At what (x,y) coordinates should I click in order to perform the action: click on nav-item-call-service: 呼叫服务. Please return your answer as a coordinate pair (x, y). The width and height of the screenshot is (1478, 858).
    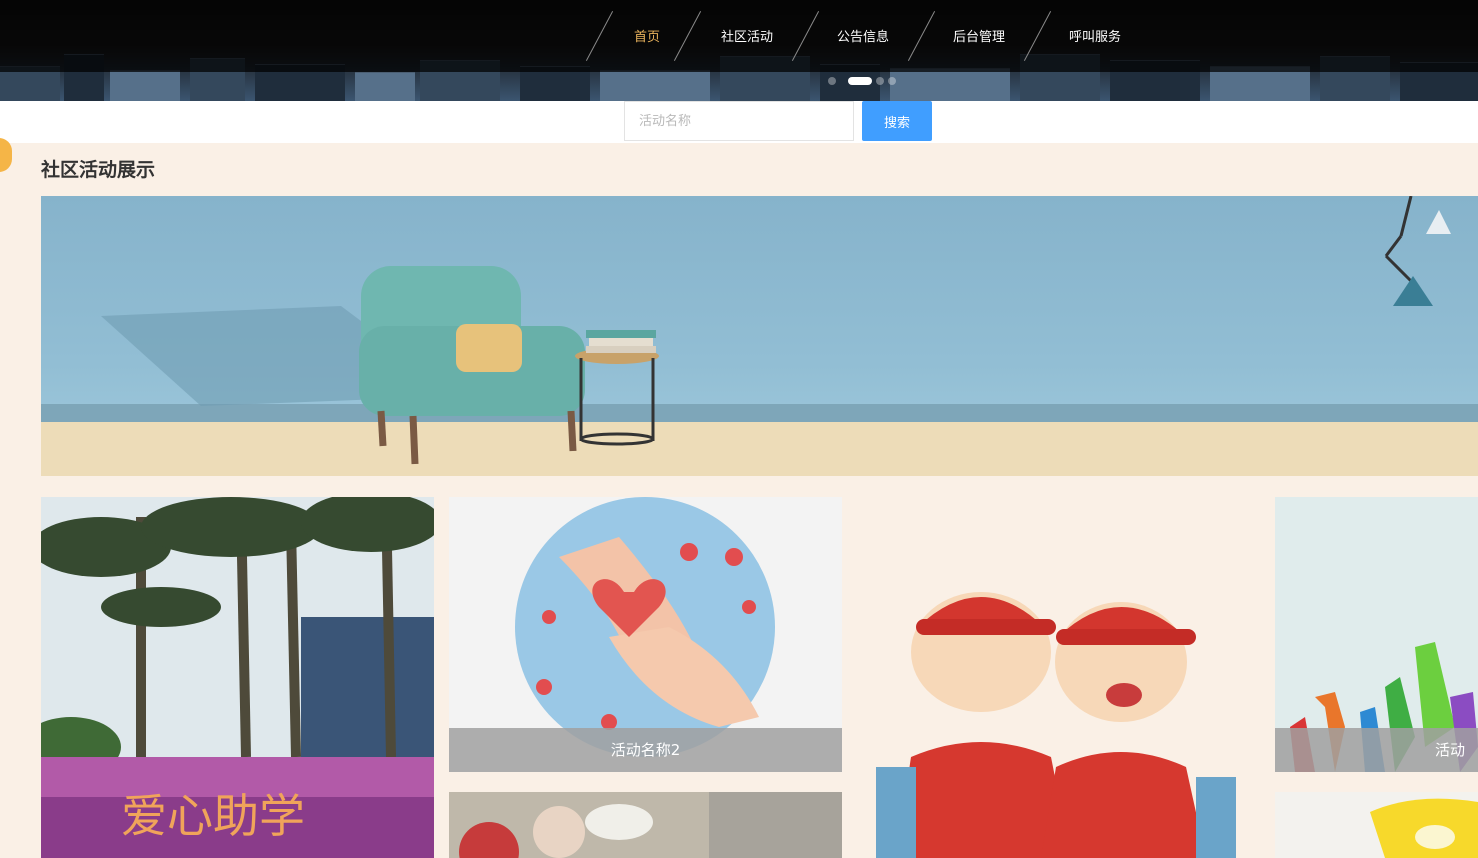
    Looking at the image, I should click on (1095, 35).